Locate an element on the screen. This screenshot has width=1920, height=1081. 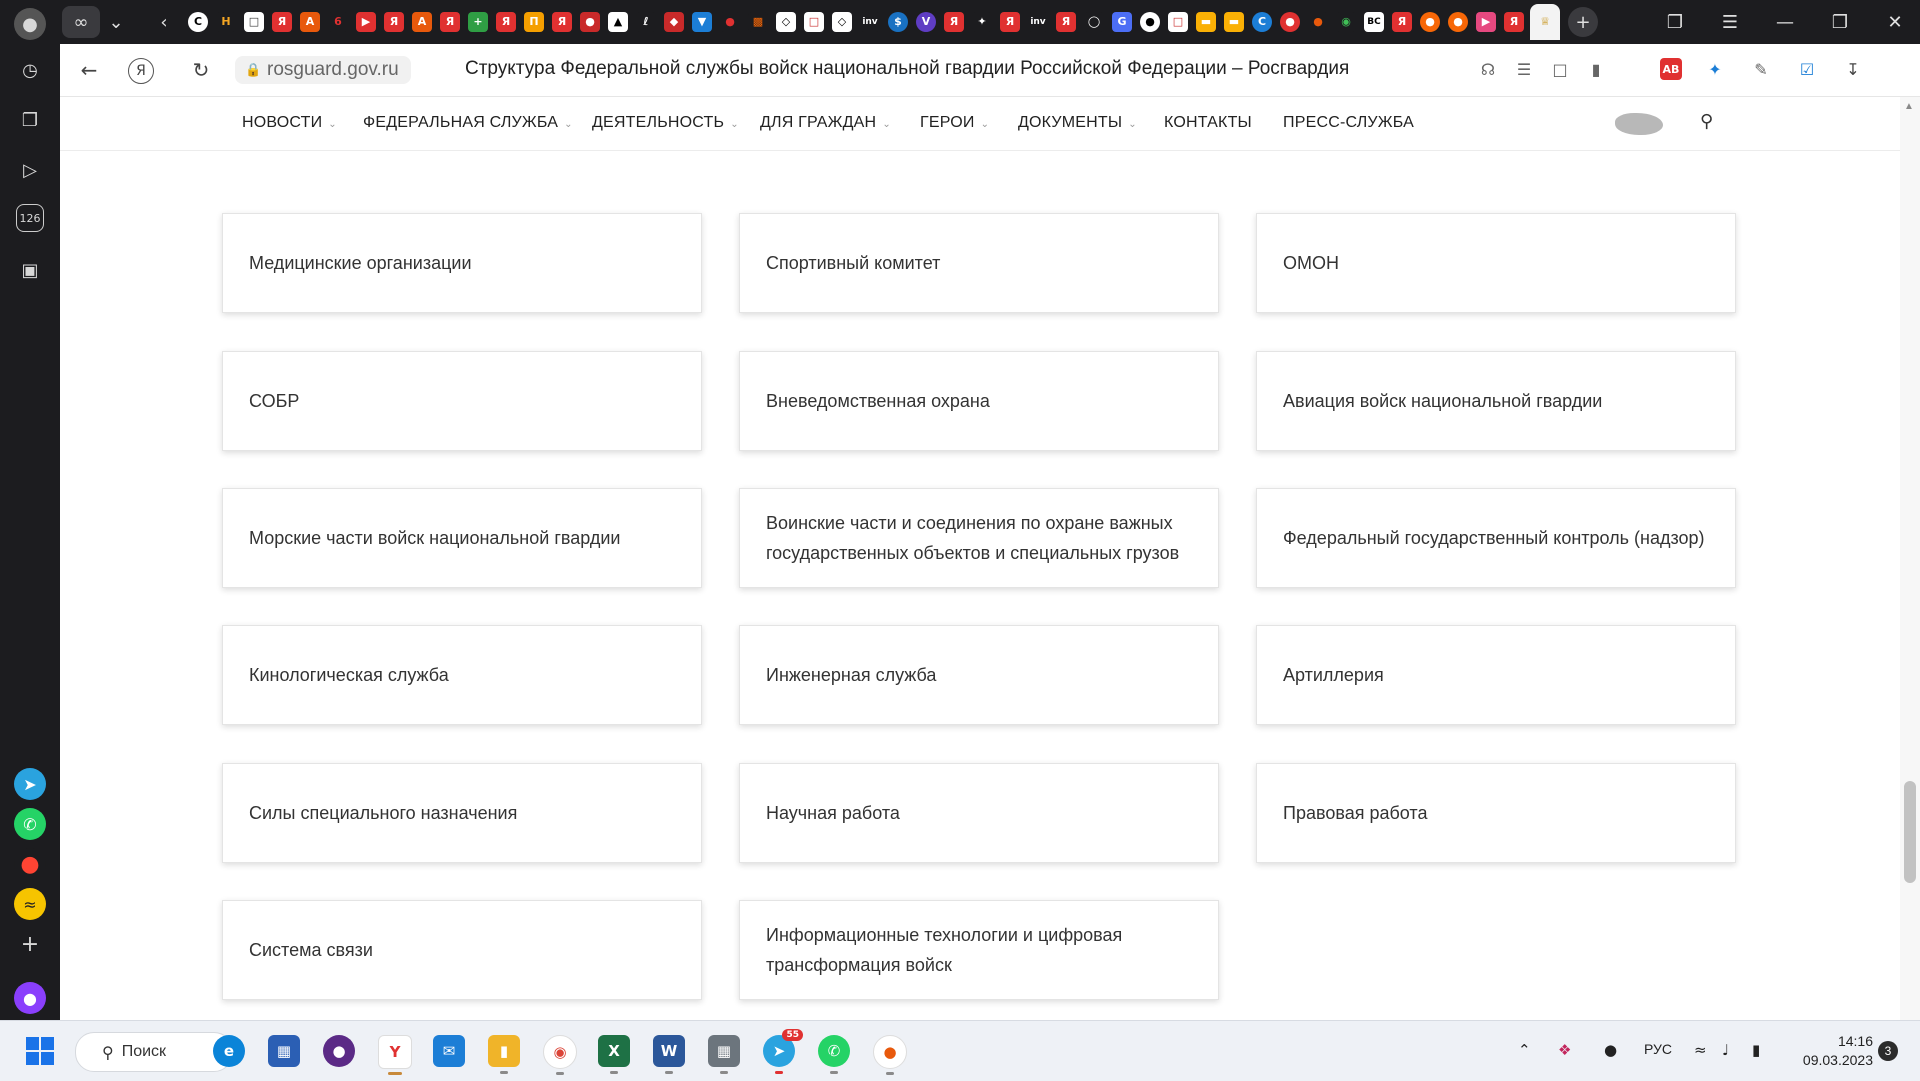
alice-assistant-icon: ● is located at coordinates (30, 998).